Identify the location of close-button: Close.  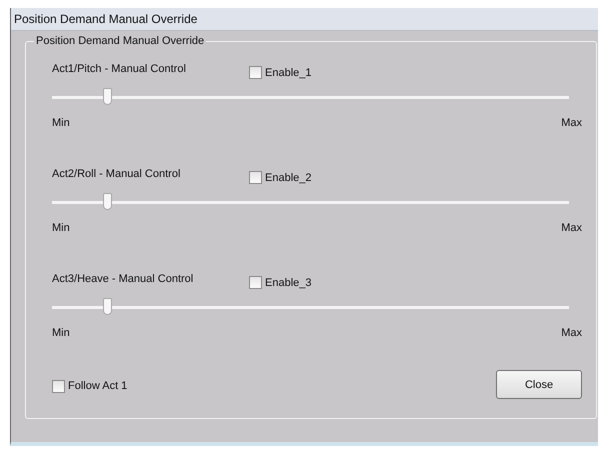
(539, 384).